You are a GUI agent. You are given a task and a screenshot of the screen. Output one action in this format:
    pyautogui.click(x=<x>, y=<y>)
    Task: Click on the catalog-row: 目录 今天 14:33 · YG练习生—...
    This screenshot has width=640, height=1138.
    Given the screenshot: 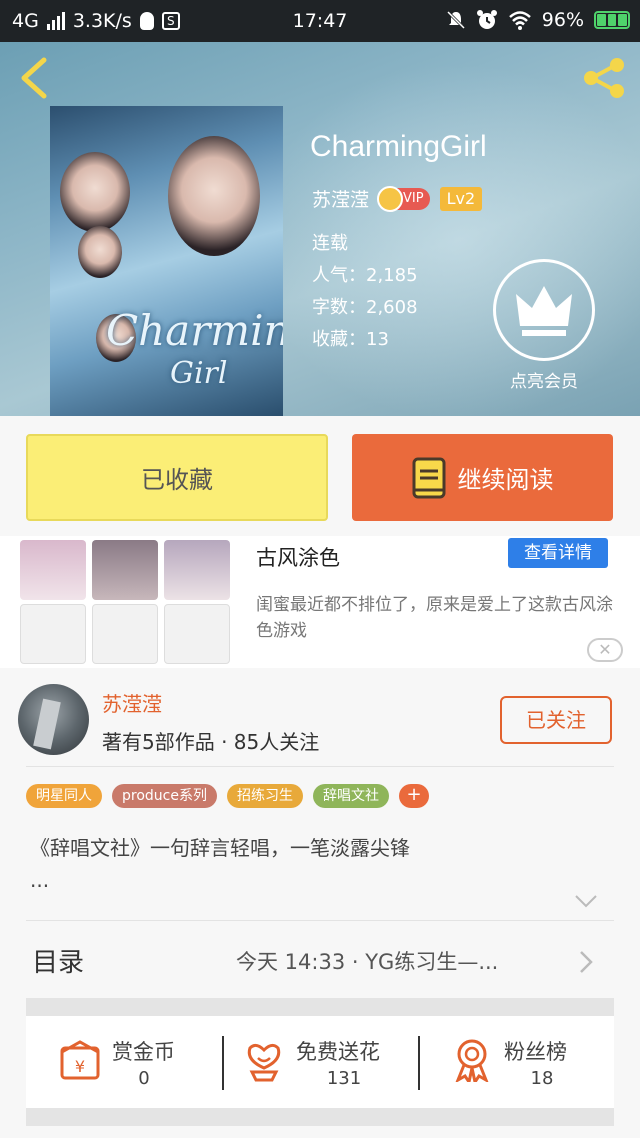 What is the action you would take?
    pyautogui.click(x=320, y=960)
    